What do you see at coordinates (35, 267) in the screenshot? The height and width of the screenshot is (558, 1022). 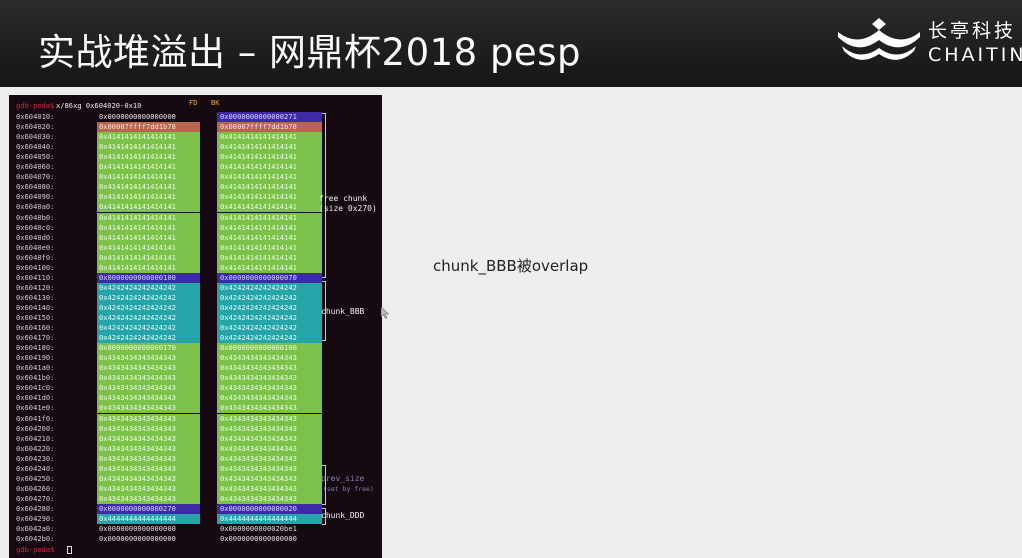 I see `memory-address: 0x604100:` at bounding box center [35, 267].